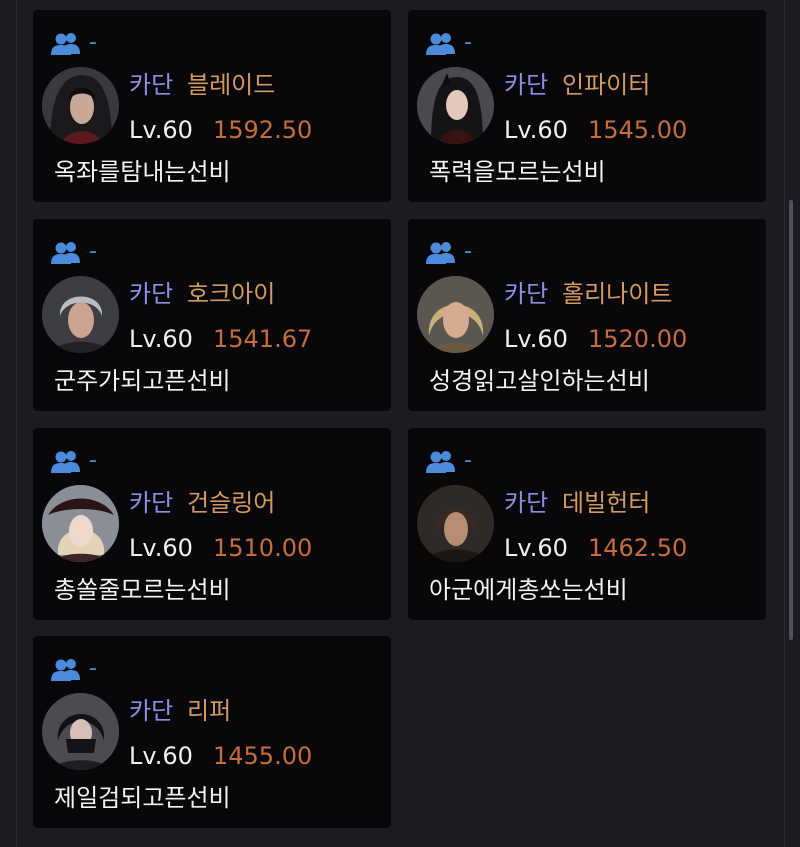 This screenshot has width=800, height=847. Describe the element at coordinates (263, 756) in the screenshot. I see `item-level: 1455.00` at that location.